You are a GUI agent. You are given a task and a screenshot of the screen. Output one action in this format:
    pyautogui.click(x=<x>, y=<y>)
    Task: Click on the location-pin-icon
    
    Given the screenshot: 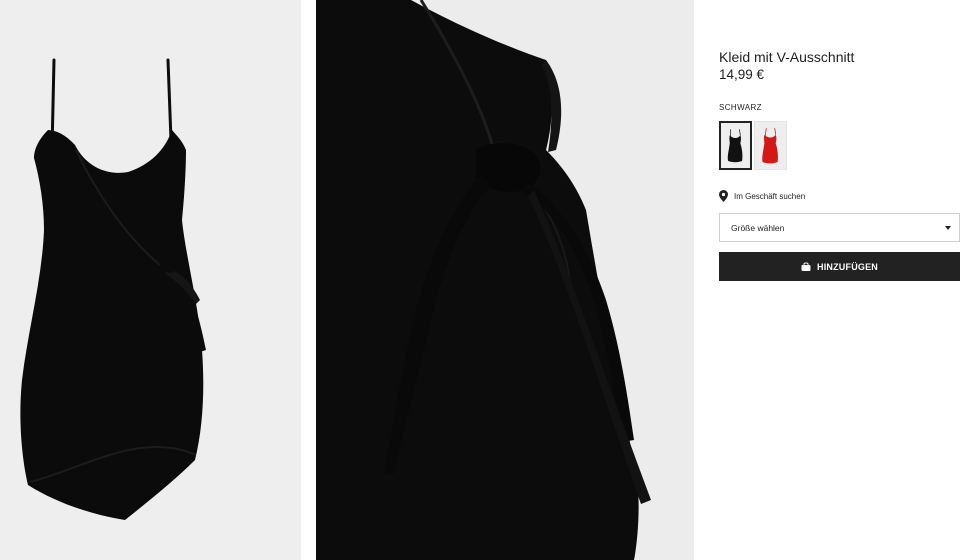 What is the action you would take?
    pyautogui.click(x=723, y=196)
    